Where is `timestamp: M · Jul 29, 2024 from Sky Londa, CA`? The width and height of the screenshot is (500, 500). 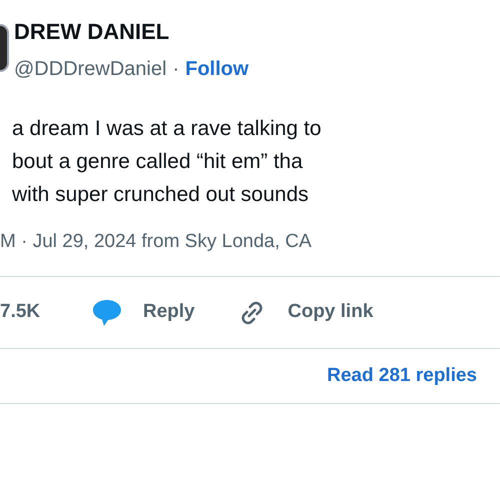
timestamp: M · Jul 29, 2024 from Sky Londa, CA is located at coordinates (250, 242).